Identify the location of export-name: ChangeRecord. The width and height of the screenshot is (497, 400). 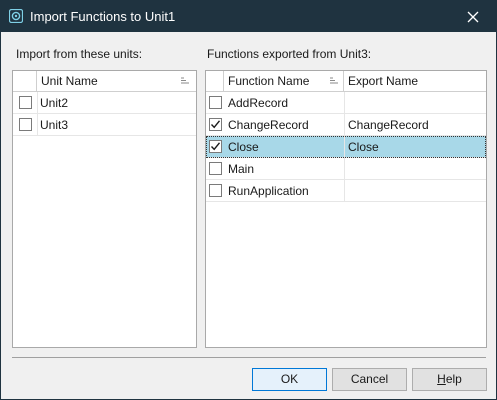
(388, 125).